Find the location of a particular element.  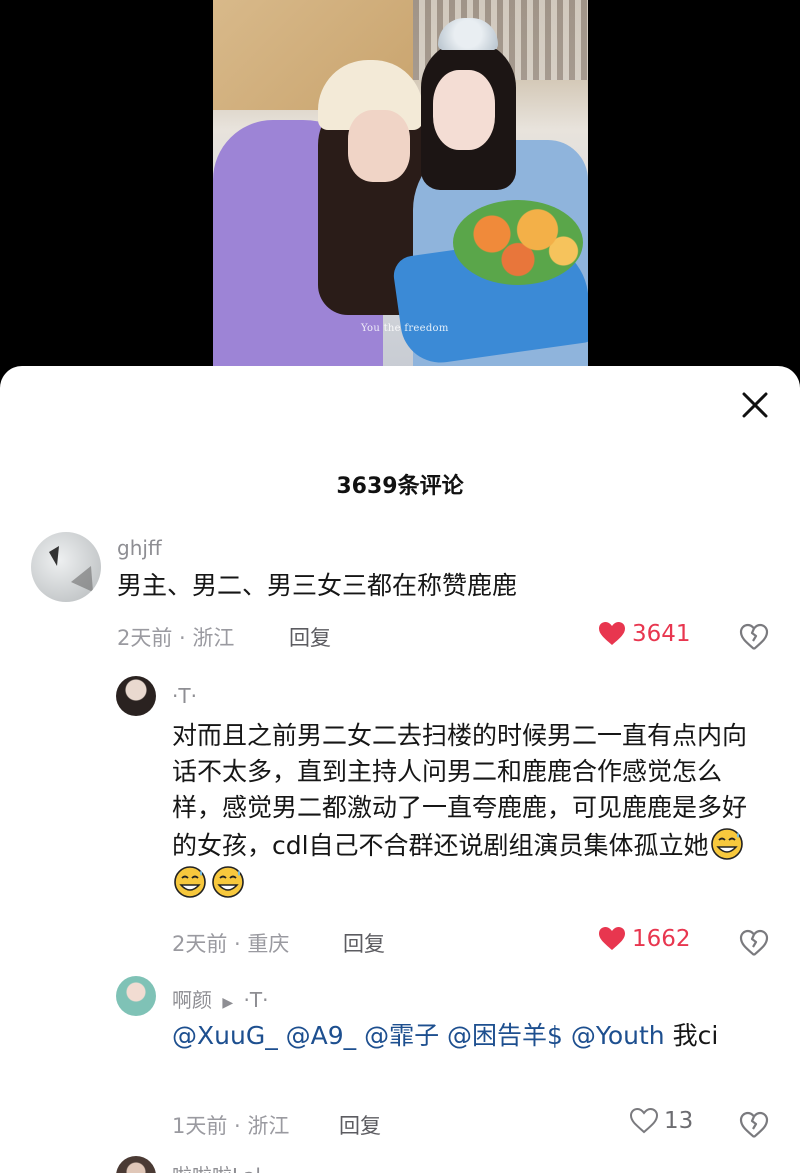

like-button: 1662 is located at coordinates (644, 939).